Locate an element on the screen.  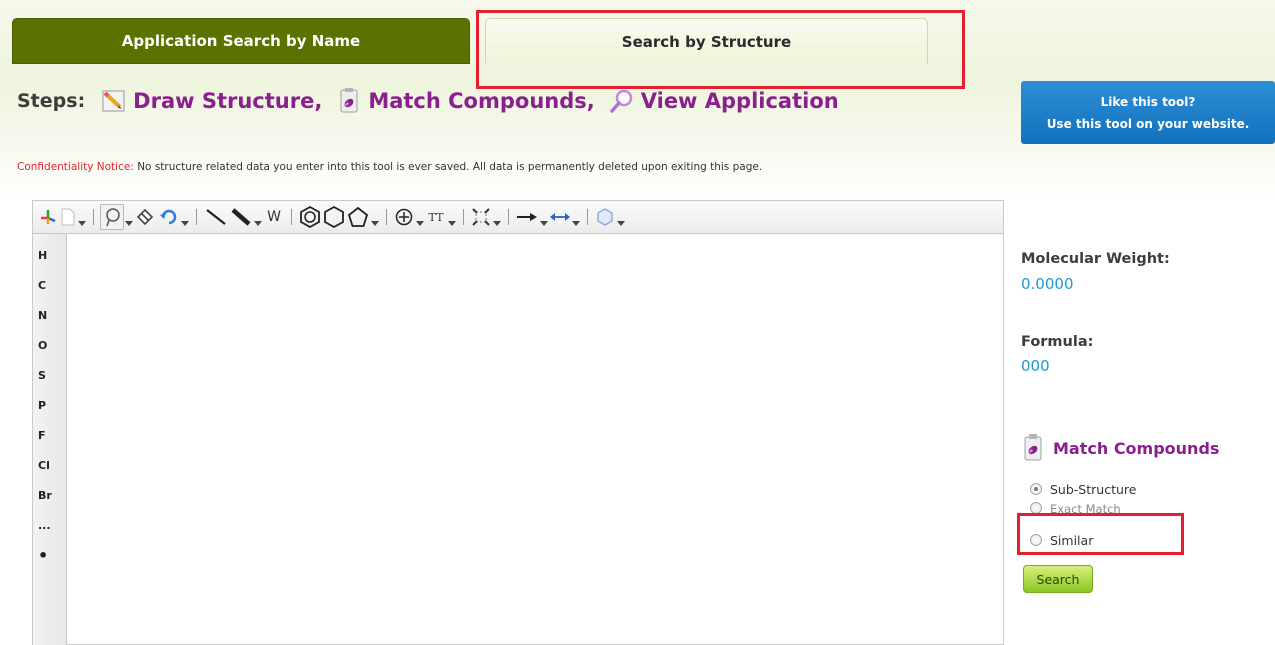
text-dropdown is located at coordinates (452, 217).